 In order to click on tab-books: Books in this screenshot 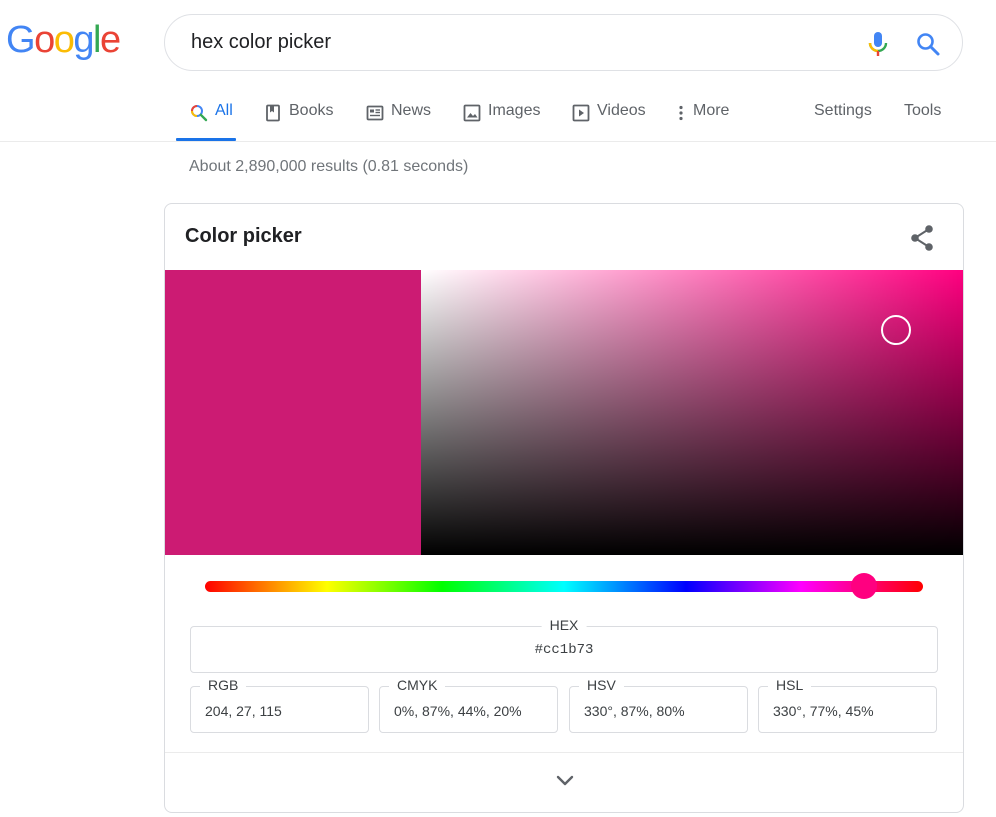, I will do `click(298, 116)`.